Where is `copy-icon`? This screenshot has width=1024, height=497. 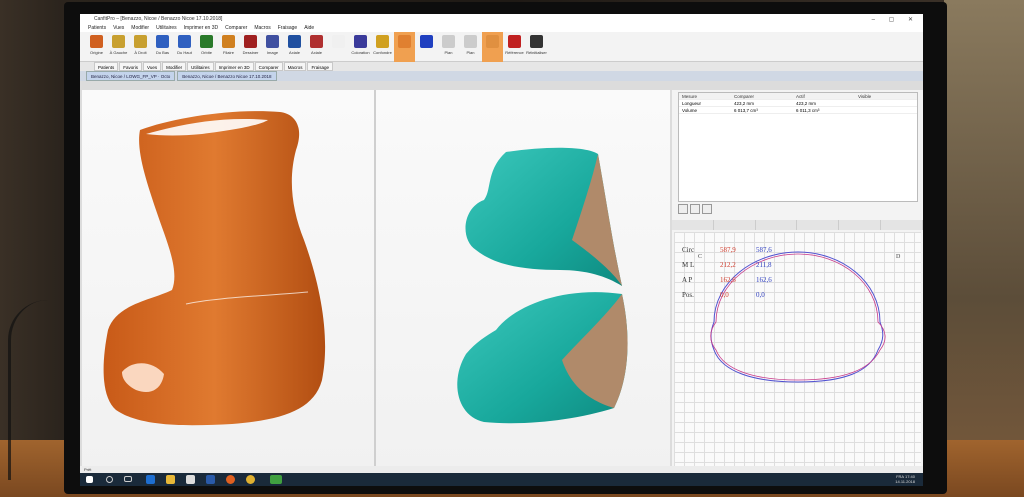 copy-icon is located at coordinates (683, 209).